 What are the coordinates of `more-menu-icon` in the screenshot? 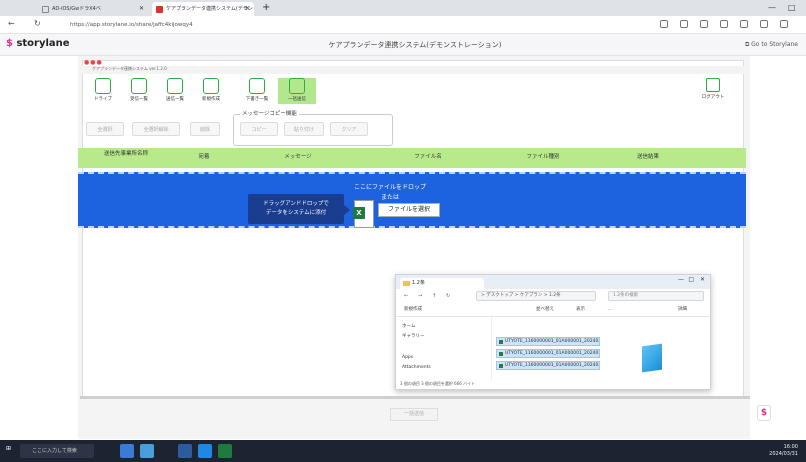 It's located at (784, 24).